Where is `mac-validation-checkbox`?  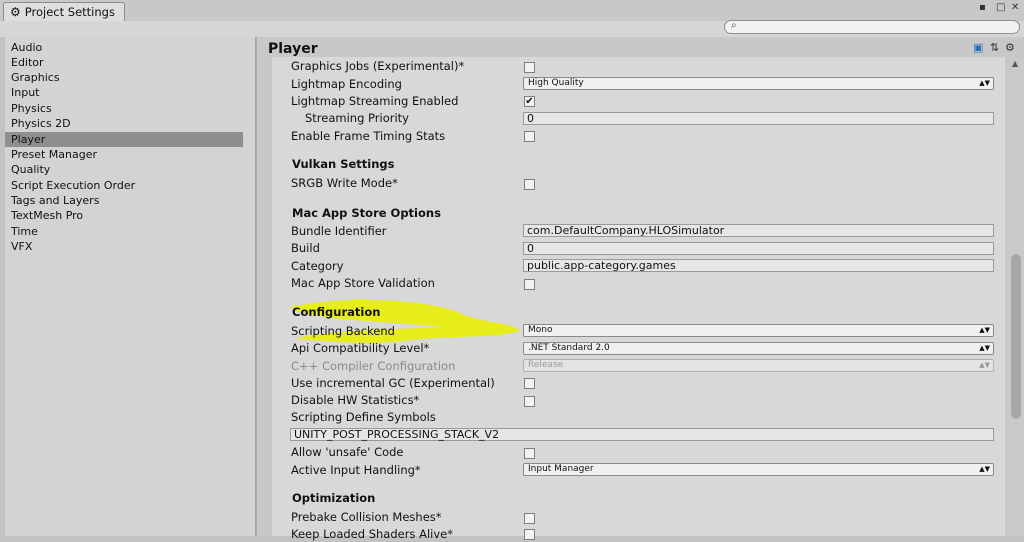
mac-validation-checkbox is located at coordinates (529, 284).